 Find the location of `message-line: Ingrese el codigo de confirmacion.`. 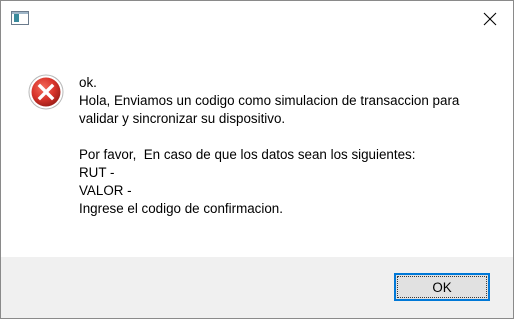

message-line: Ingrese el codigo de confirmacion. is located at coordinates (181, 208).